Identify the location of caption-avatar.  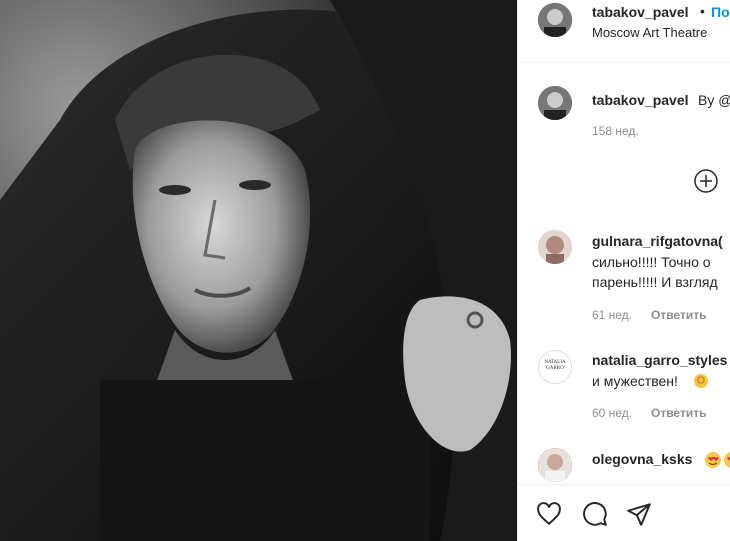
(555, 103).